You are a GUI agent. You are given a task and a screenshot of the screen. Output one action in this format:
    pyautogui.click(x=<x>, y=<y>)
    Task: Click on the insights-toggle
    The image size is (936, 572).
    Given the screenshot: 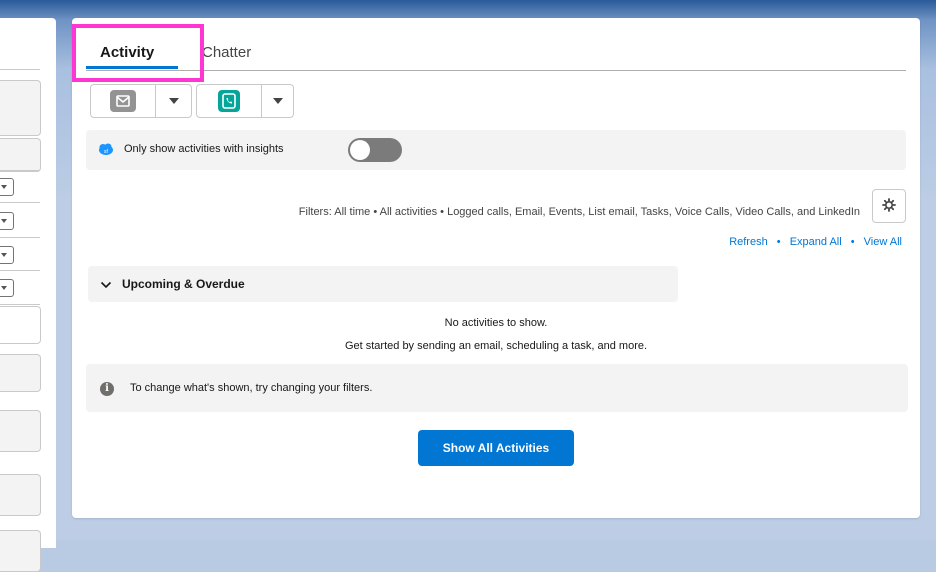 What is the action you would take?
    pyautogui.click(x=375, y=150)
    